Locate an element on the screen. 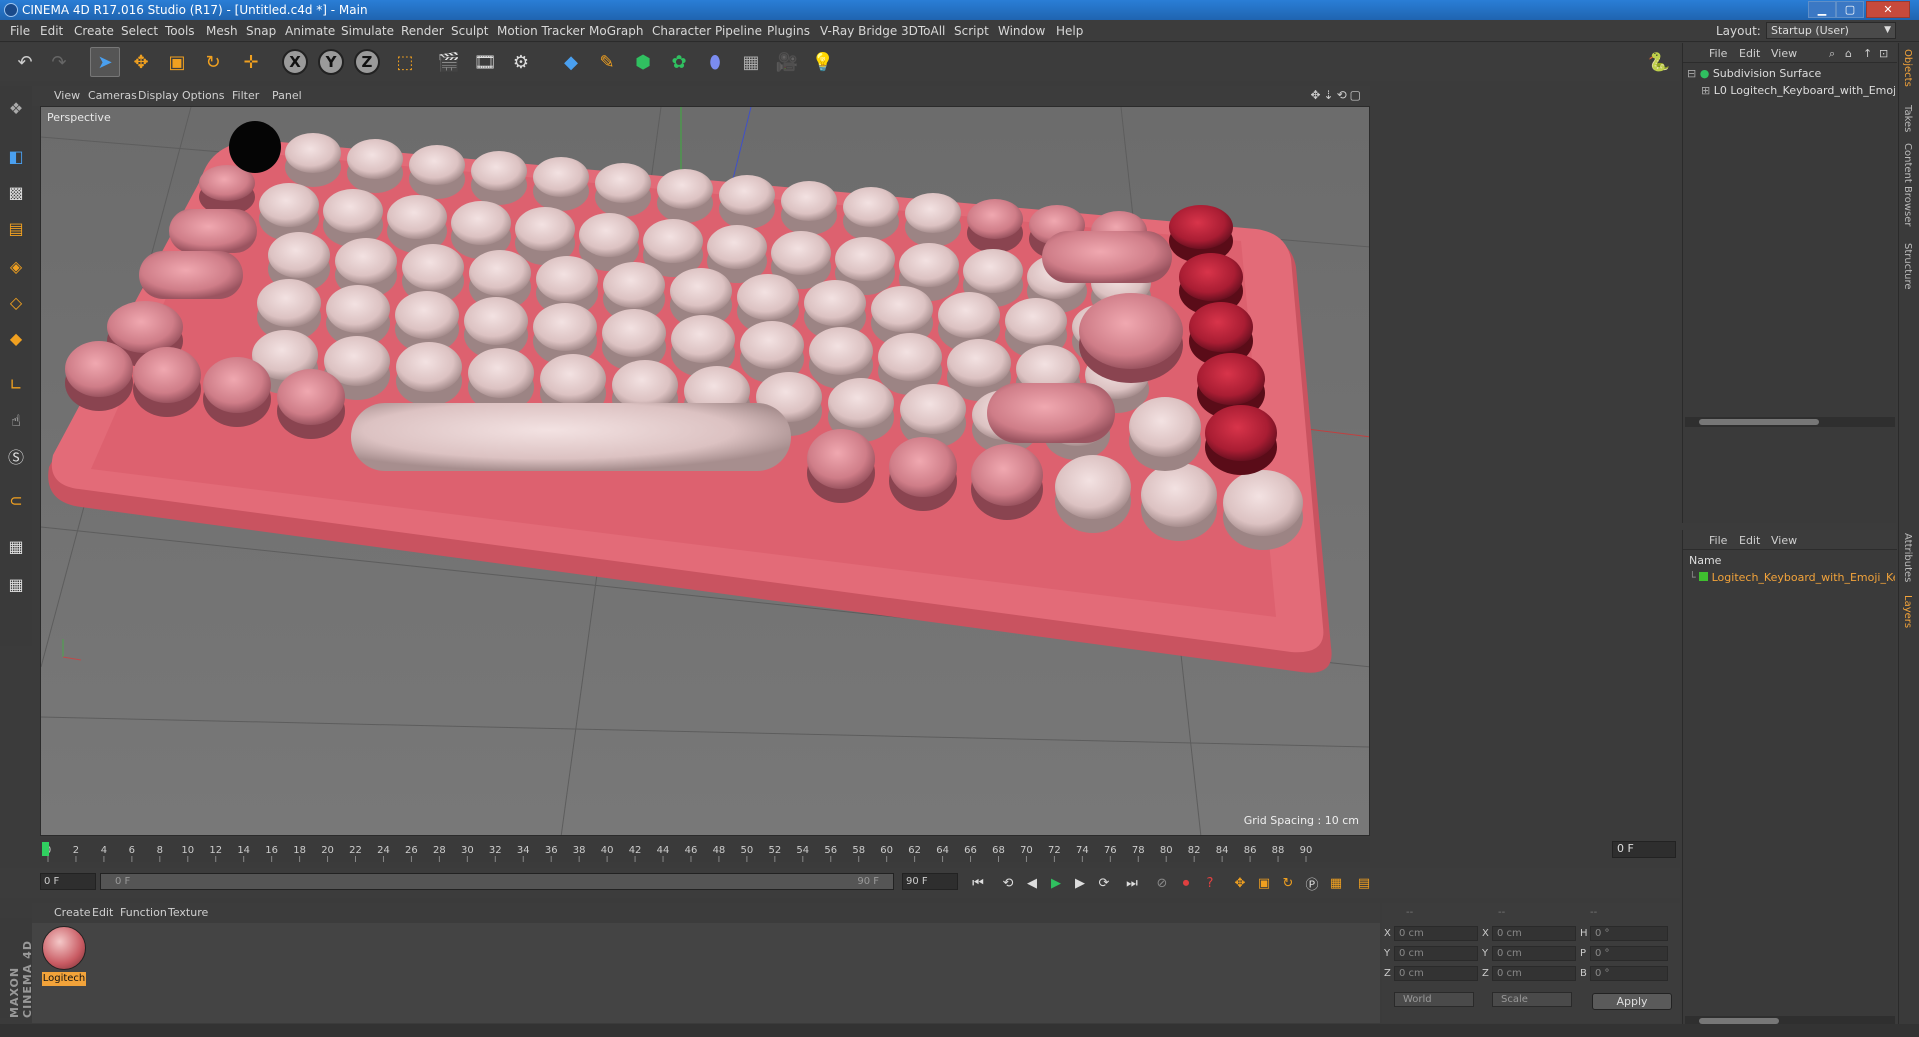 Image resolution: width=1919 pixels, height=1037 pixels. end-frame-field: 90 F is located at coordinates (930, 881).